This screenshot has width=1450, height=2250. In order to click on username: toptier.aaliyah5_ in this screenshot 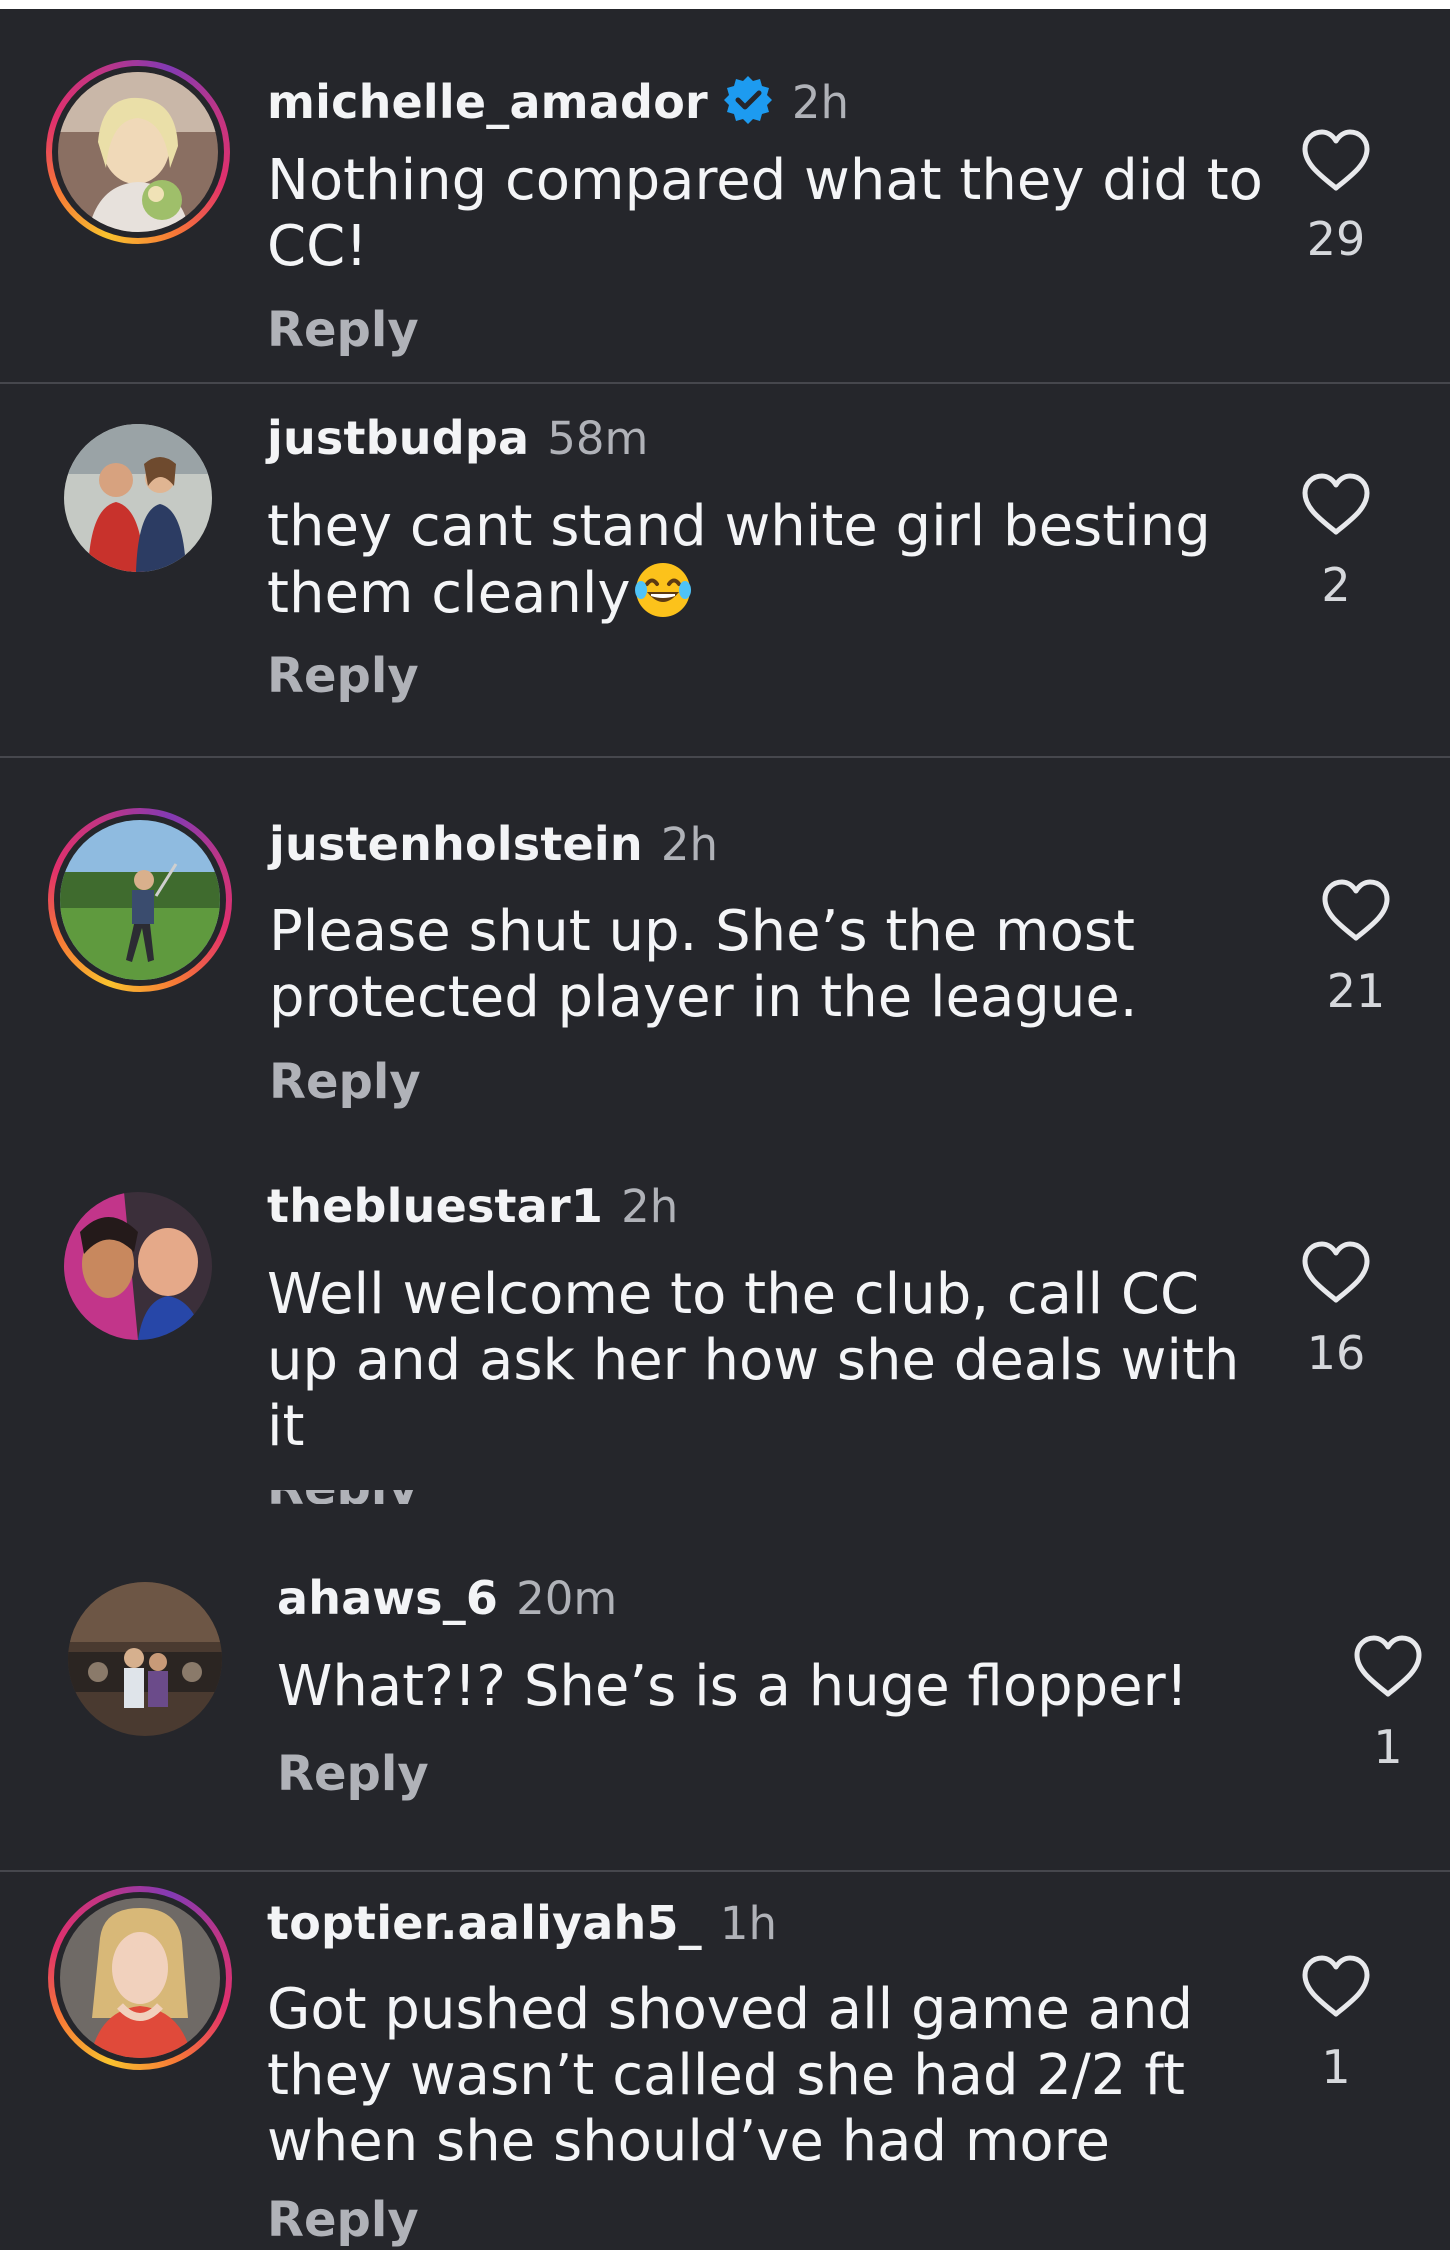, I will do `click(484, 1923)`.